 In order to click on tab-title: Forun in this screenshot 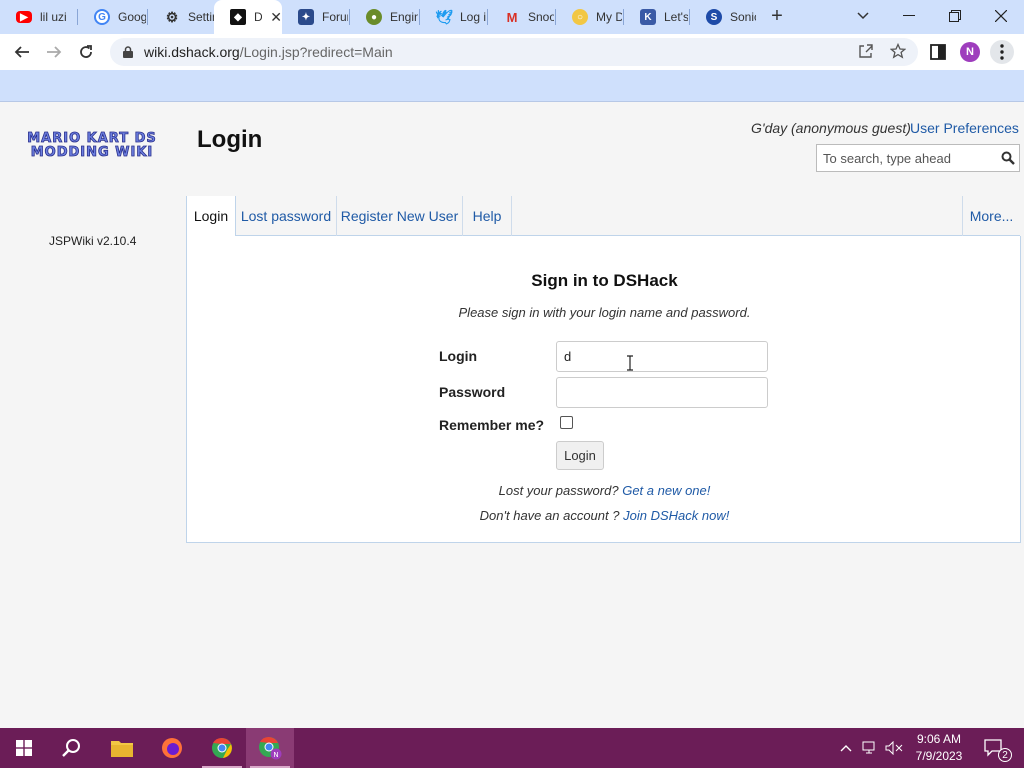, I will do `click(335, 17)`.